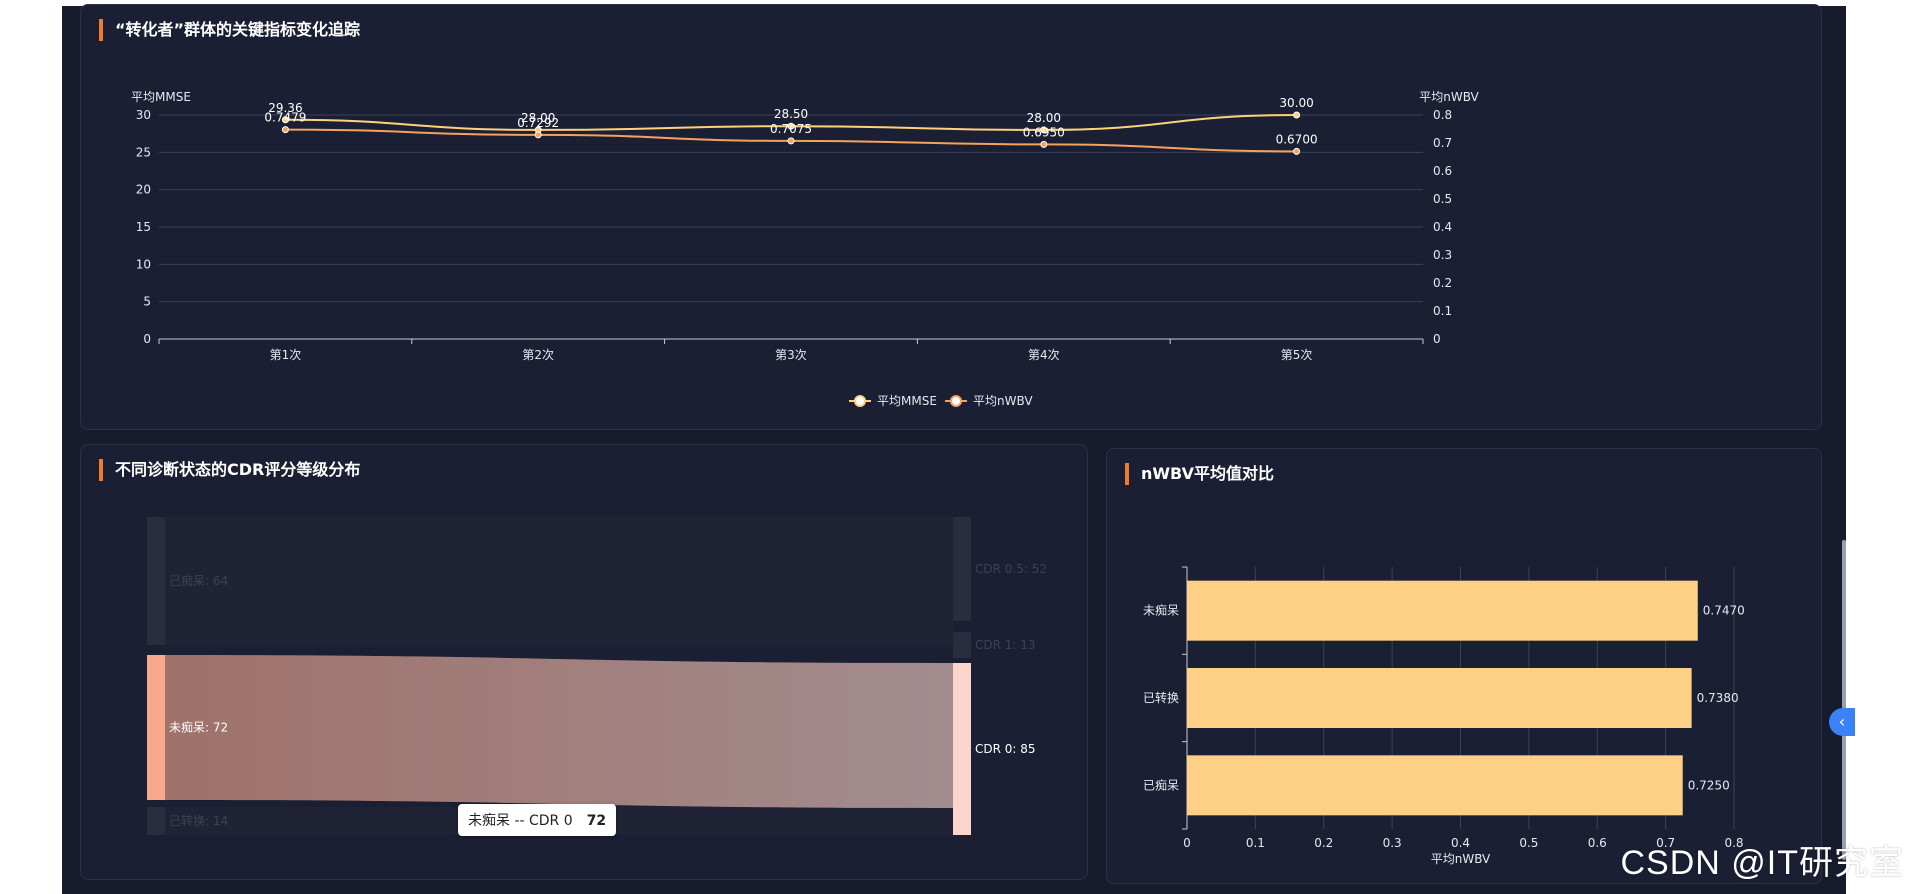  What do you see at coordinates (1437, 339) in the screenshot?
I see `y-right-tick-label: 0` at bounding box center [1437, 339].